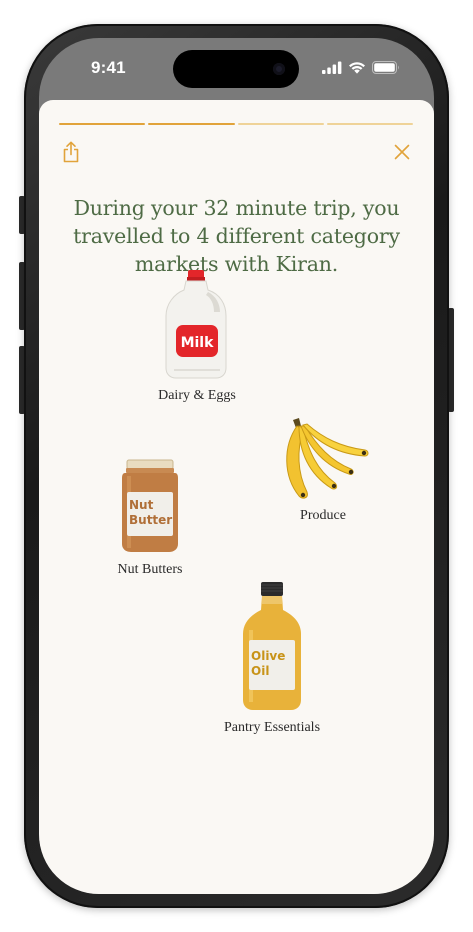  Describe the element at coordinates (323, 515) in the screenshot. I see `category-label: Produce` at that location.